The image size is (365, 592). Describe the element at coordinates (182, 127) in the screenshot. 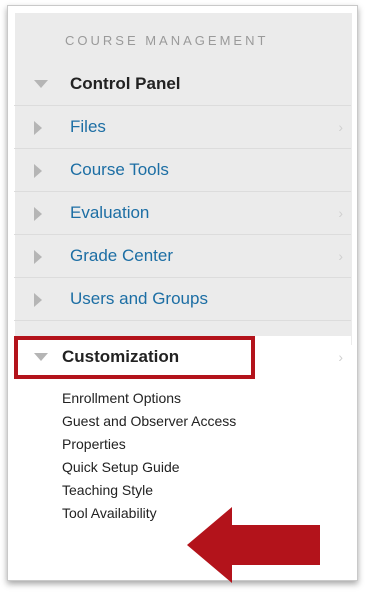

I see `menu-item-files: Files ›` at that location.